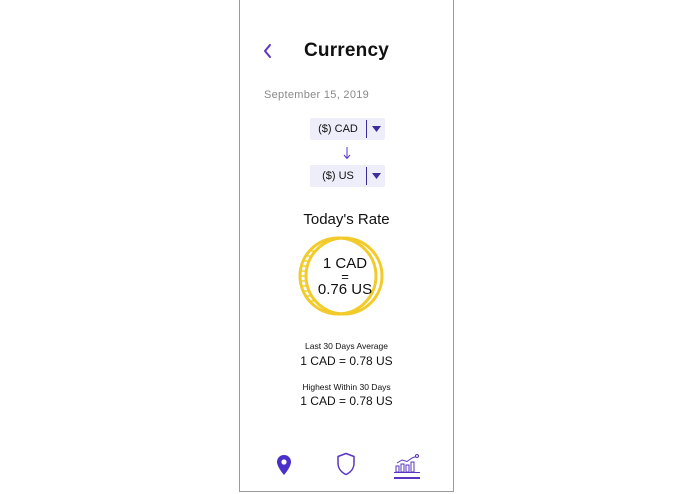 The width and height of the screenshot is (695, 494). Describe the element at coordinates (346, 387) in the screenshot. I see `stat-label: Highest Within 30 Days` at that location.